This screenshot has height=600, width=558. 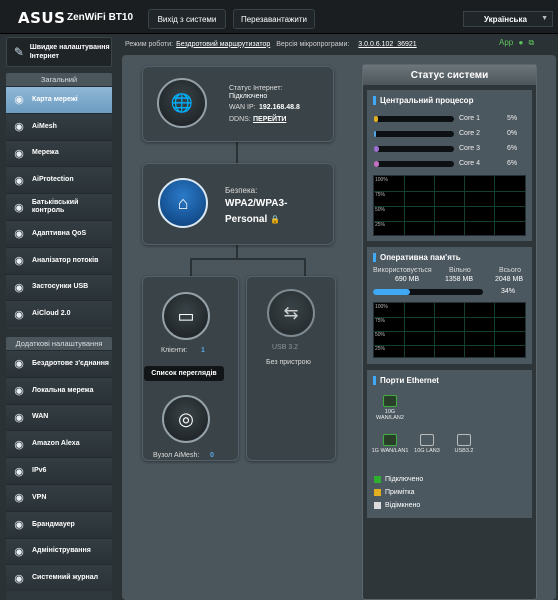 What do you see at coordinates (19, 234) in the screenshot?
I see `qos-icon: ◉` at bounding box center [19, 234].